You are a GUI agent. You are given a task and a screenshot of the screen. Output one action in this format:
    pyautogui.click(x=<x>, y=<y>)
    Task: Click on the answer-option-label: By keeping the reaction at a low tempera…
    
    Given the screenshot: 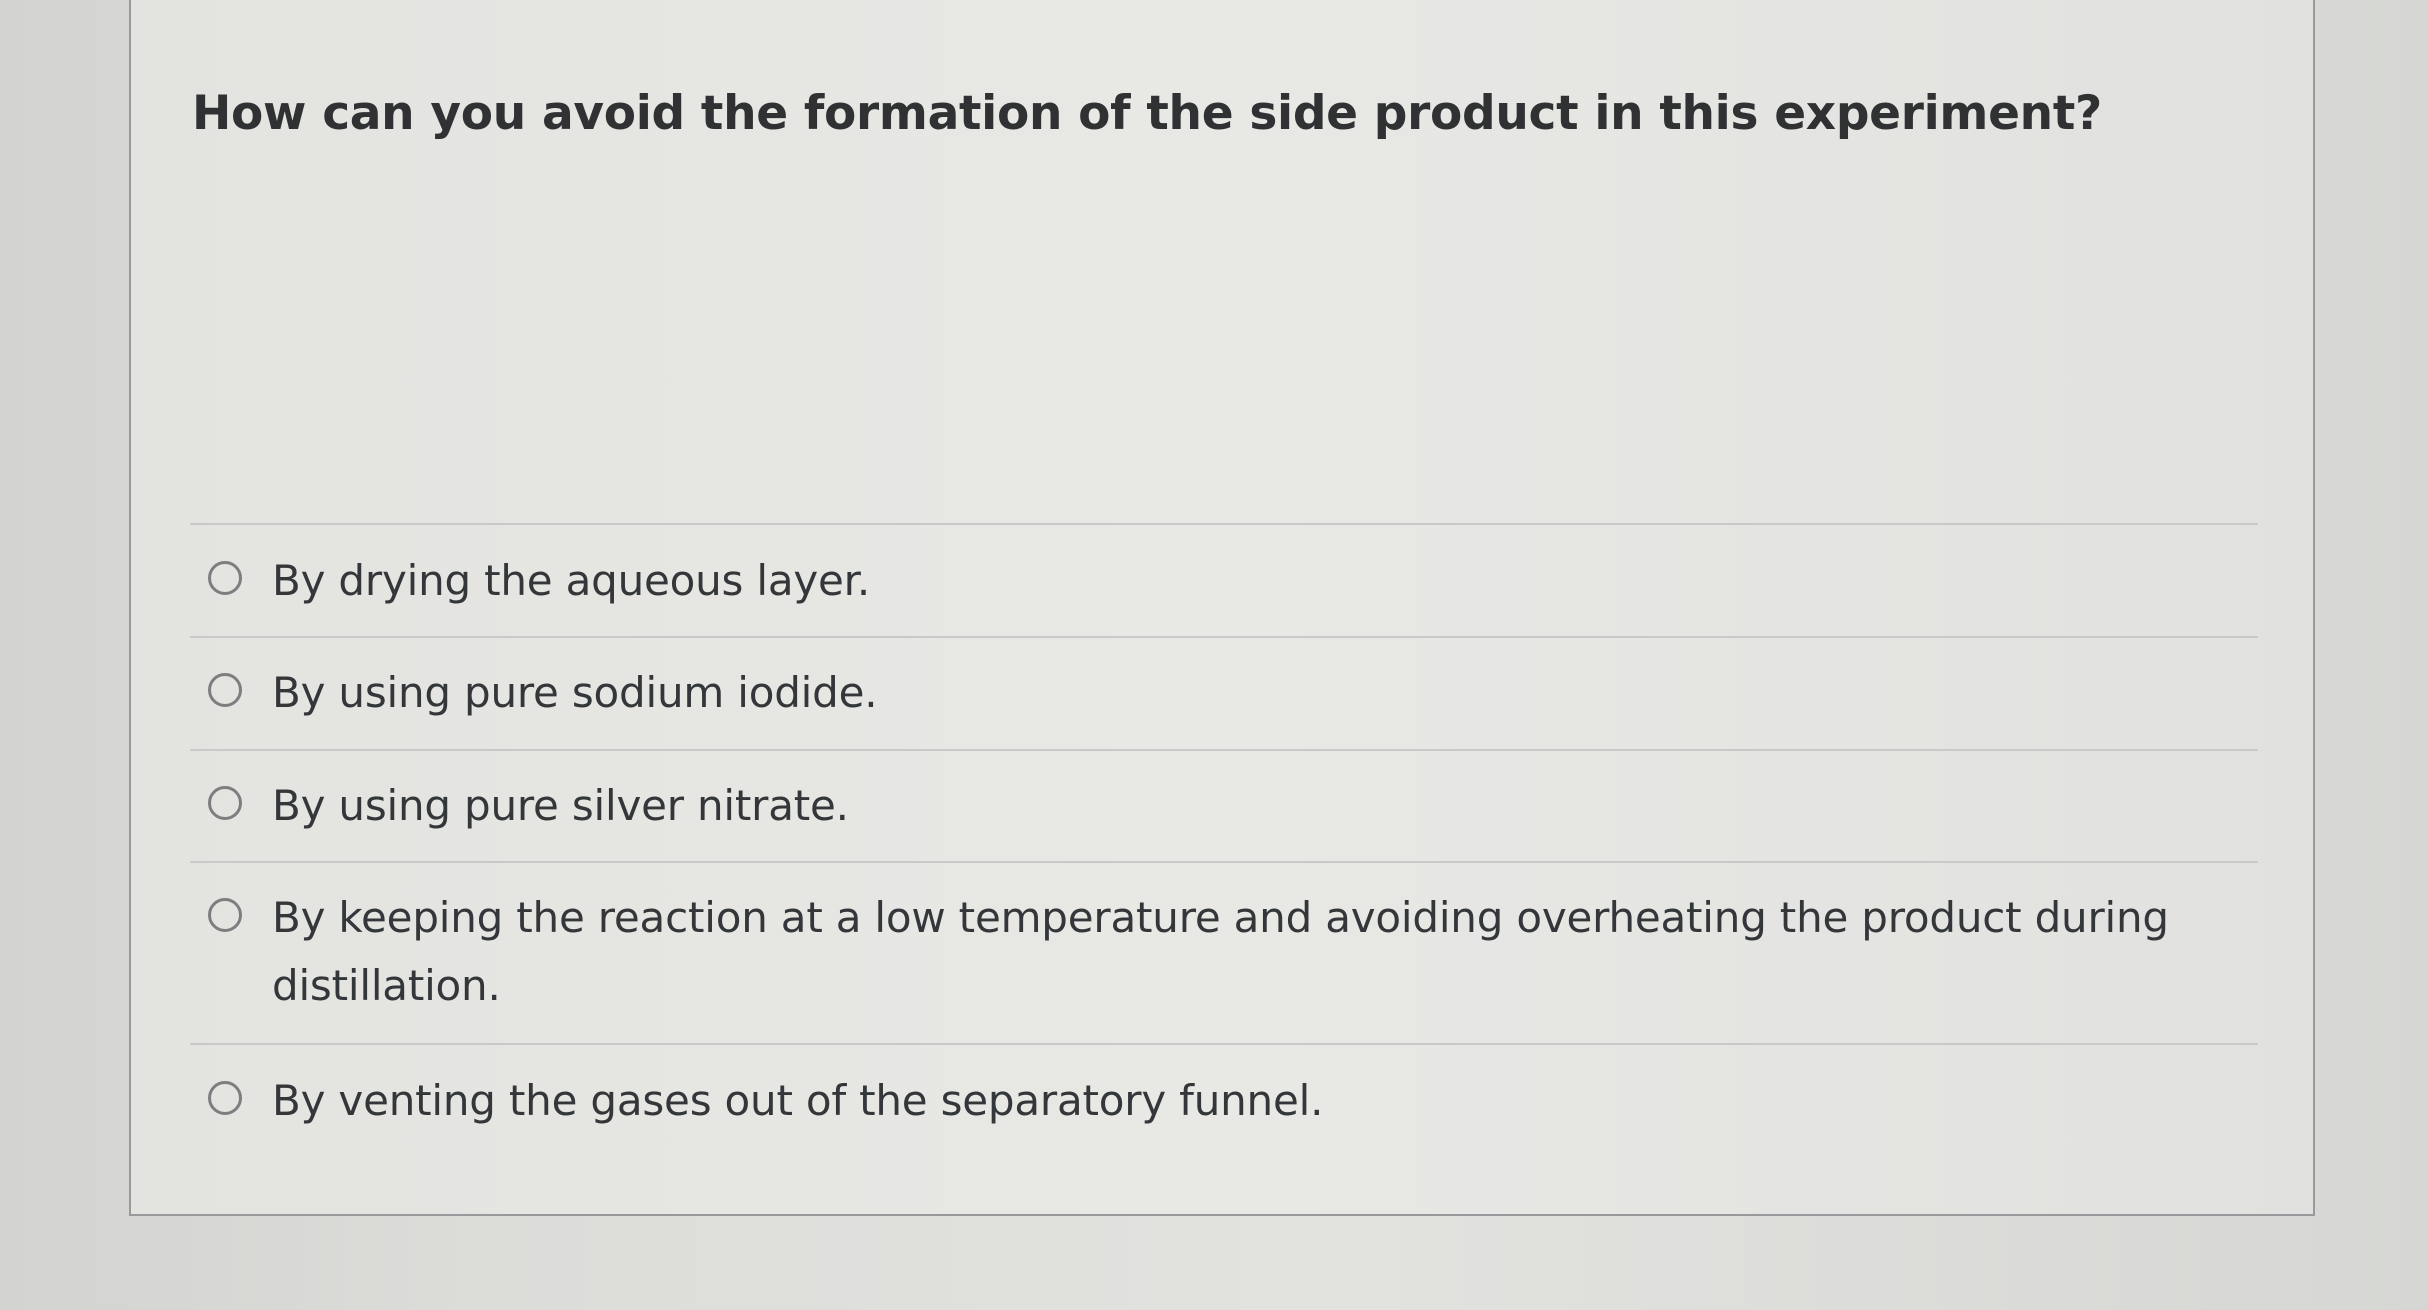 What is the action you would take?
    pyautogui.click(x=1220, y=951)
    